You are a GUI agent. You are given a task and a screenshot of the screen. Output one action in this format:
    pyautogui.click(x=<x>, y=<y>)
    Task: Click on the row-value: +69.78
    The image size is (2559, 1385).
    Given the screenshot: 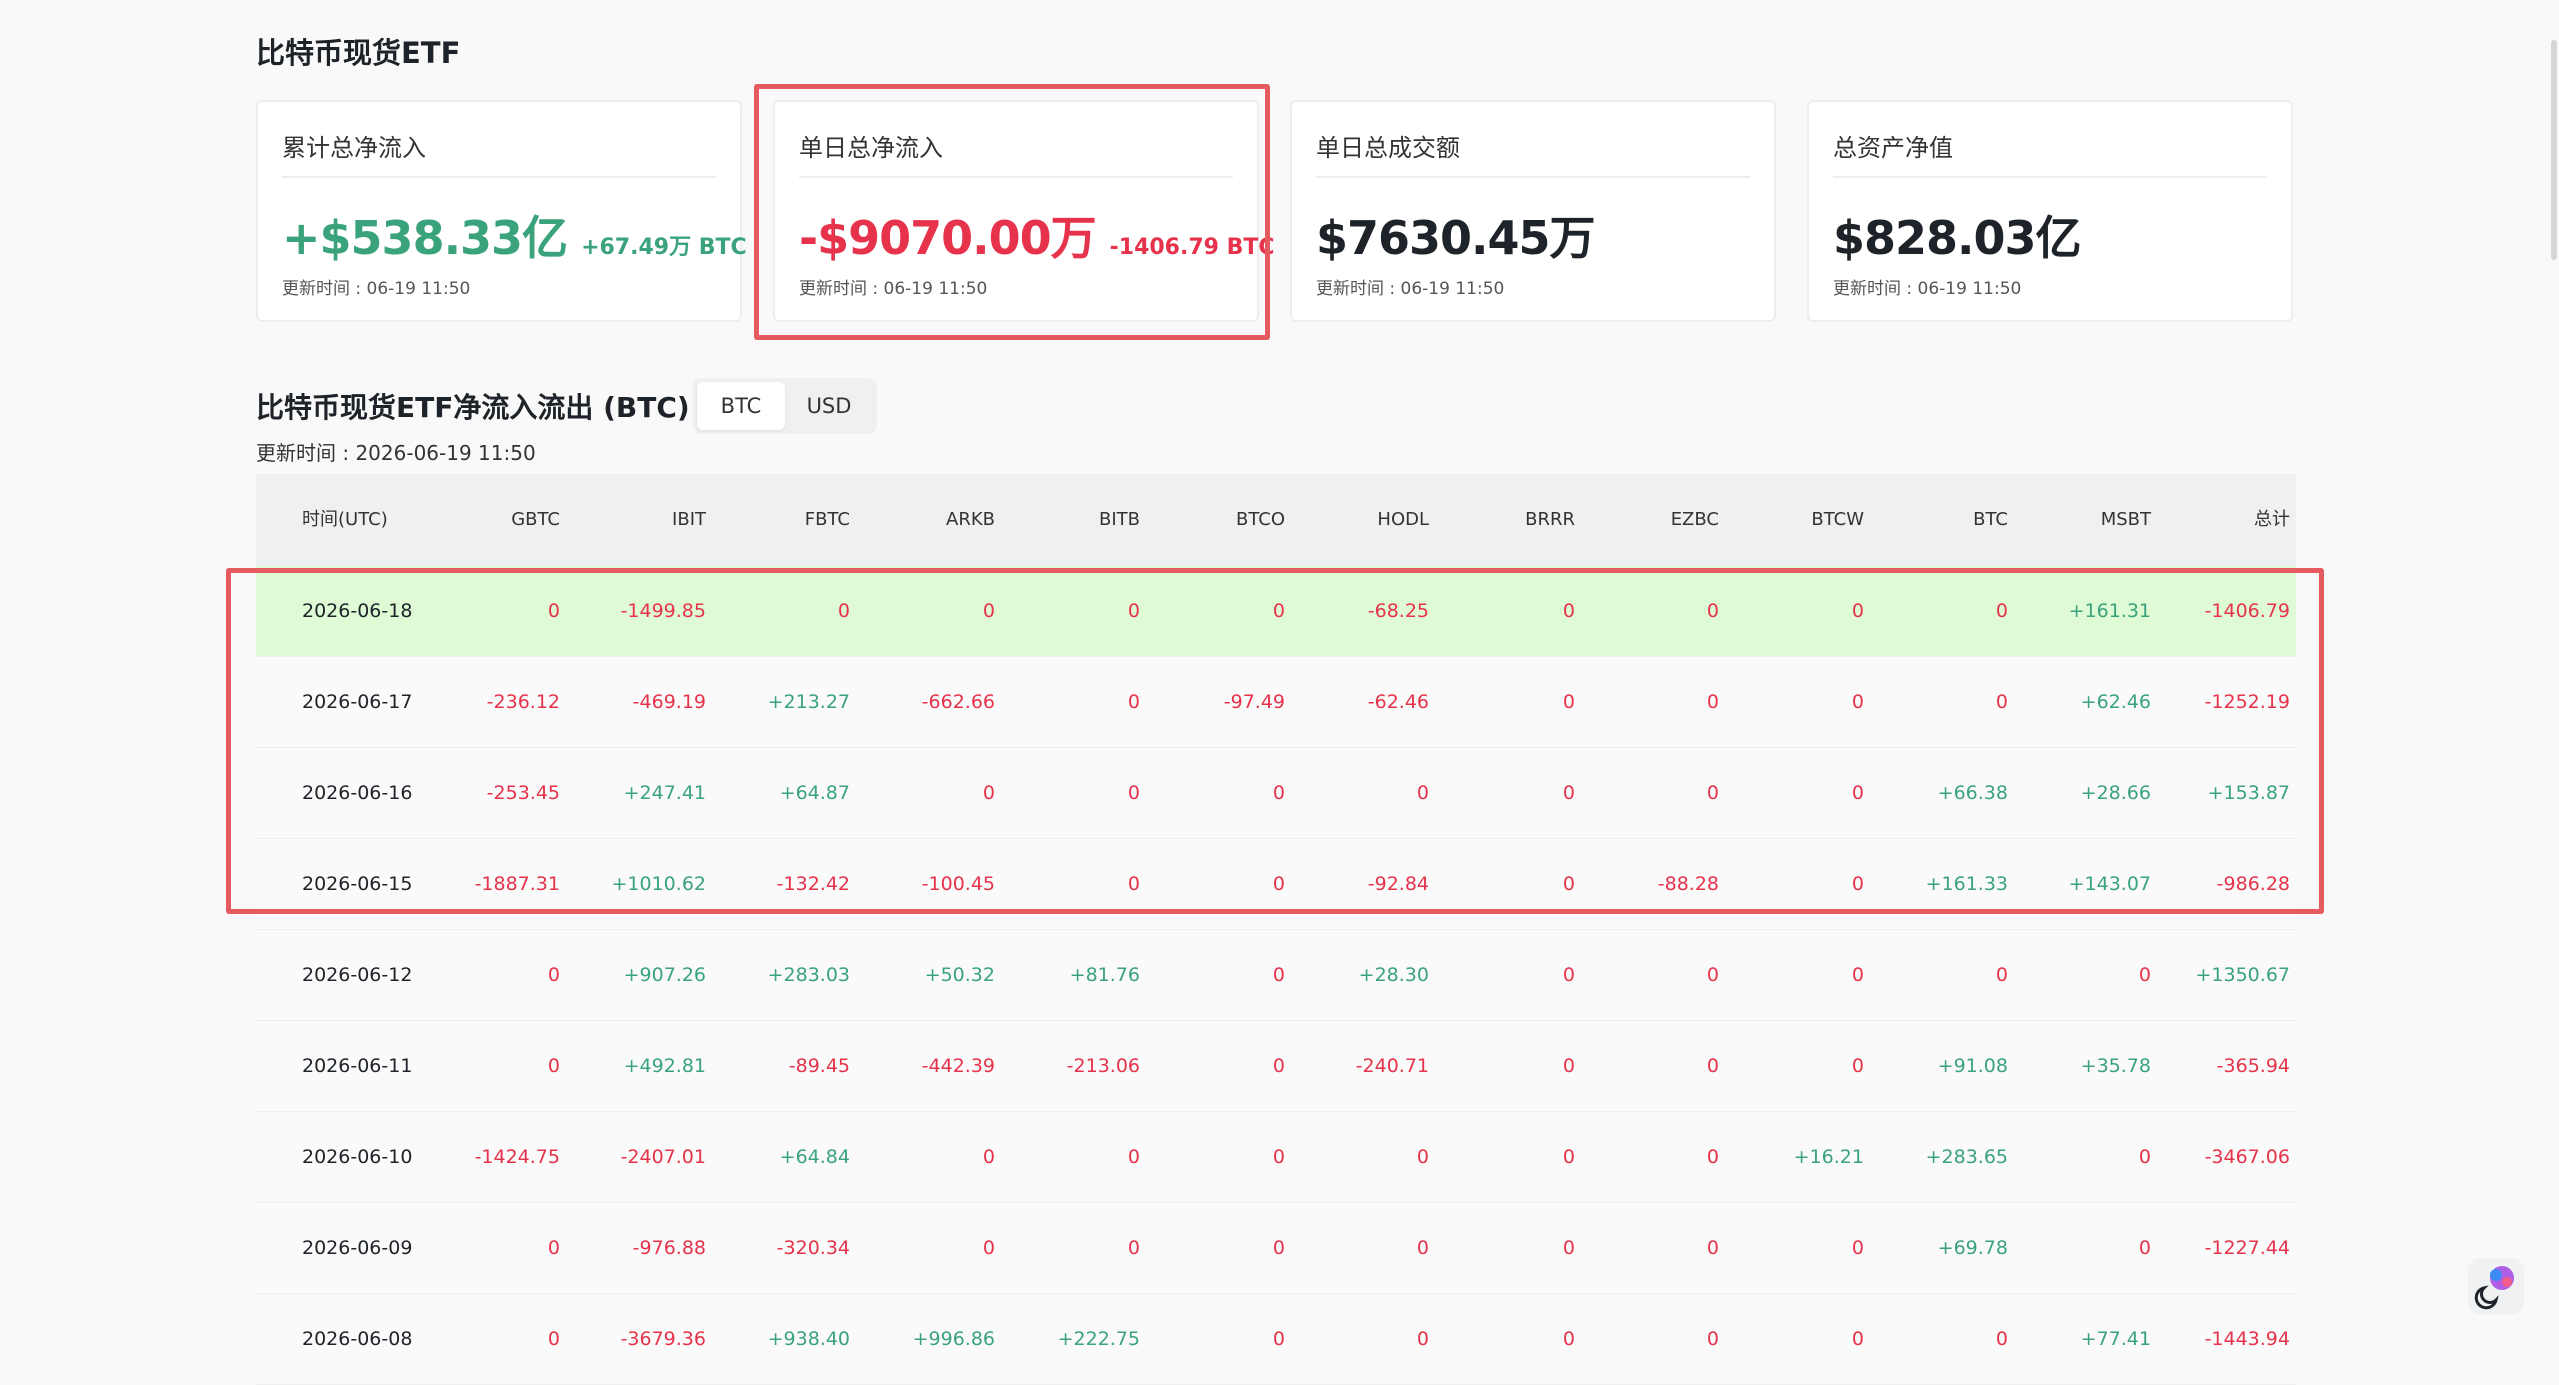 What is the action you would take?
    pyautogui.click(x=1972, y=1248)
    